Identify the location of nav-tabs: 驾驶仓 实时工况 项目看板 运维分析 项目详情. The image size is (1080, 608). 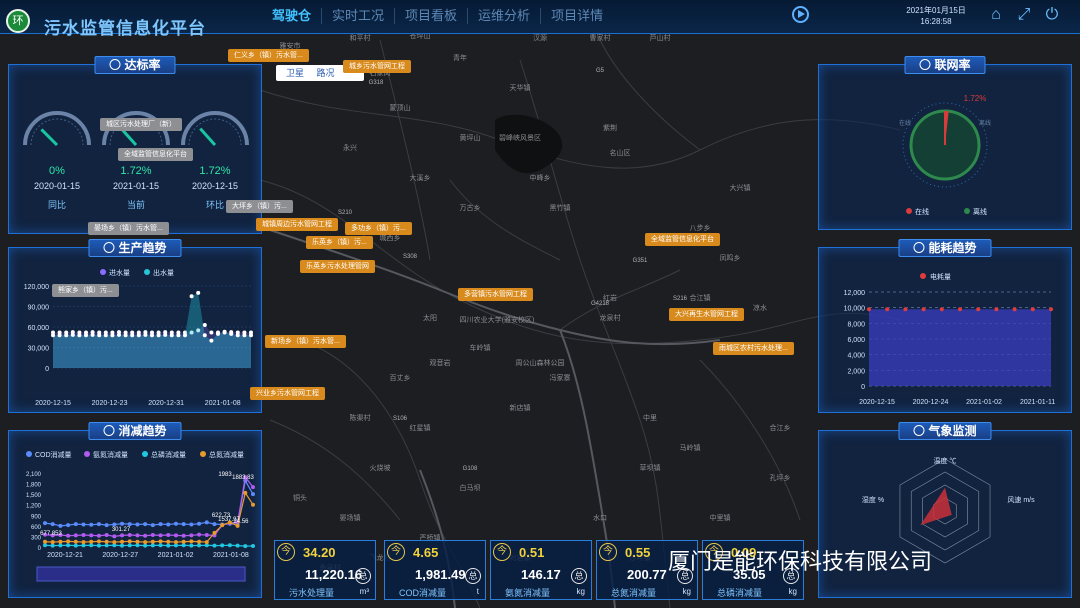
(437, 16).